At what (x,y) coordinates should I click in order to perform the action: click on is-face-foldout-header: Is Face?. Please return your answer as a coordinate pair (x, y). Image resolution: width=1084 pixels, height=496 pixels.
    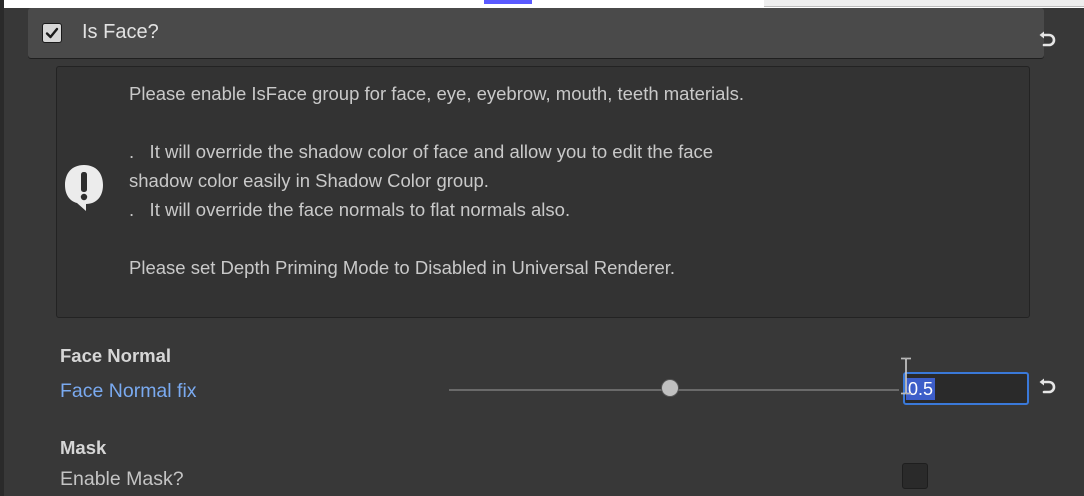
    Looking at the image, I should click on (536, 33).